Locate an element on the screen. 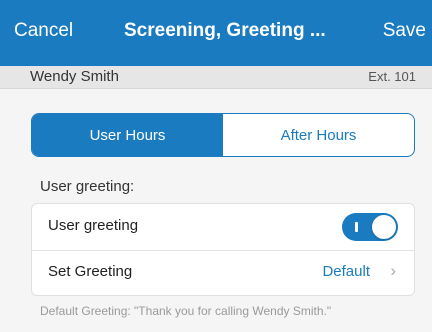 The height and width of the screenshot is (332, 432). user-greeting-label: User greeting is located at coordinates (93, 225).